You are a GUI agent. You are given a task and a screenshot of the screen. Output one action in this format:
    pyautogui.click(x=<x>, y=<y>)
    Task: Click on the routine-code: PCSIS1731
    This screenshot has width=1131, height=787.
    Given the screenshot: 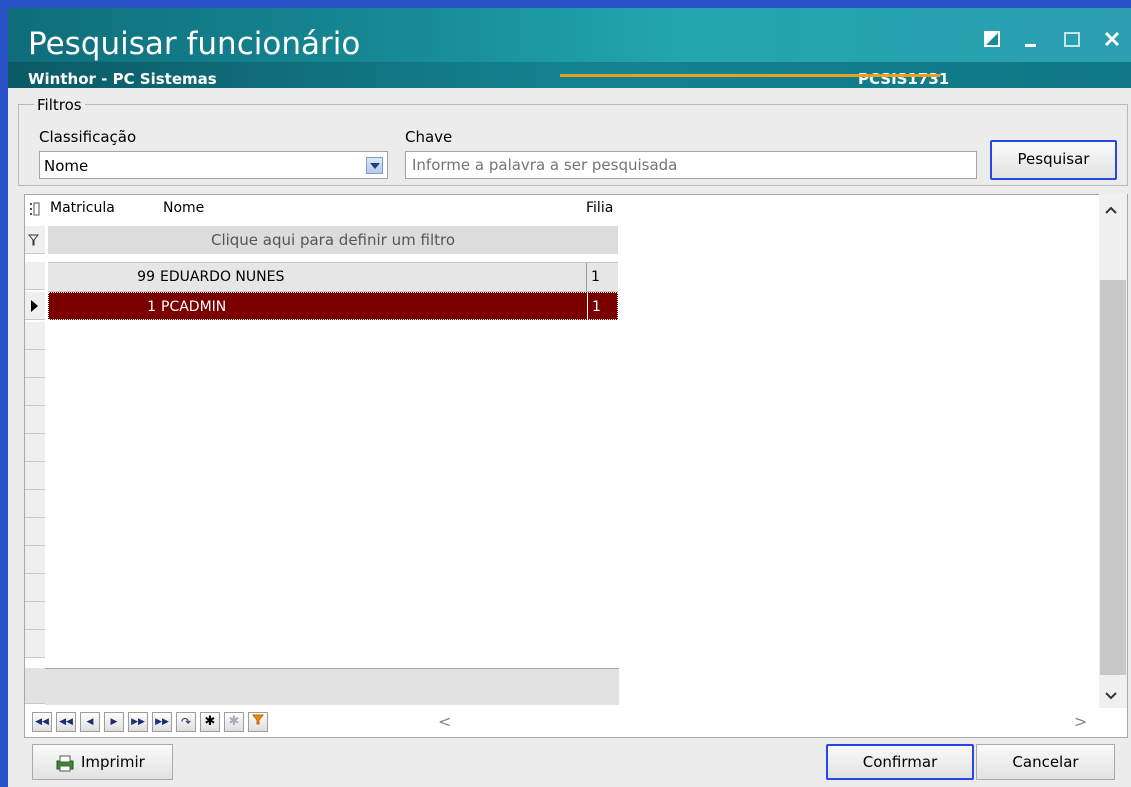 What is the action you would take?
    pyautogui.click(x=904, y=79)
    